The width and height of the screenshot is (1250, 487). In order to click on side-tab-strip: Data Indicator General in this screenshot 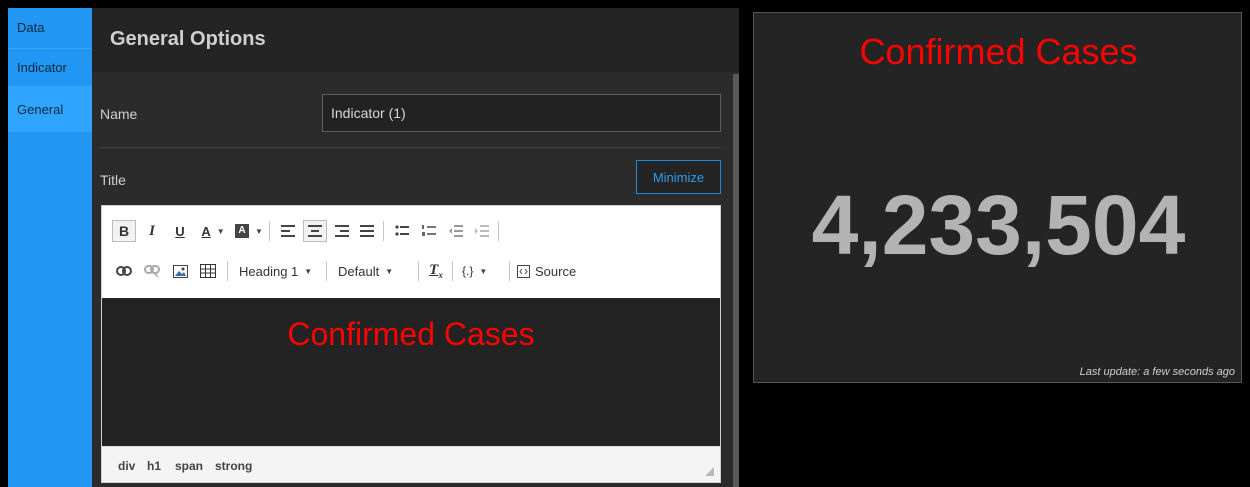, I will do `click(50, 247)`.